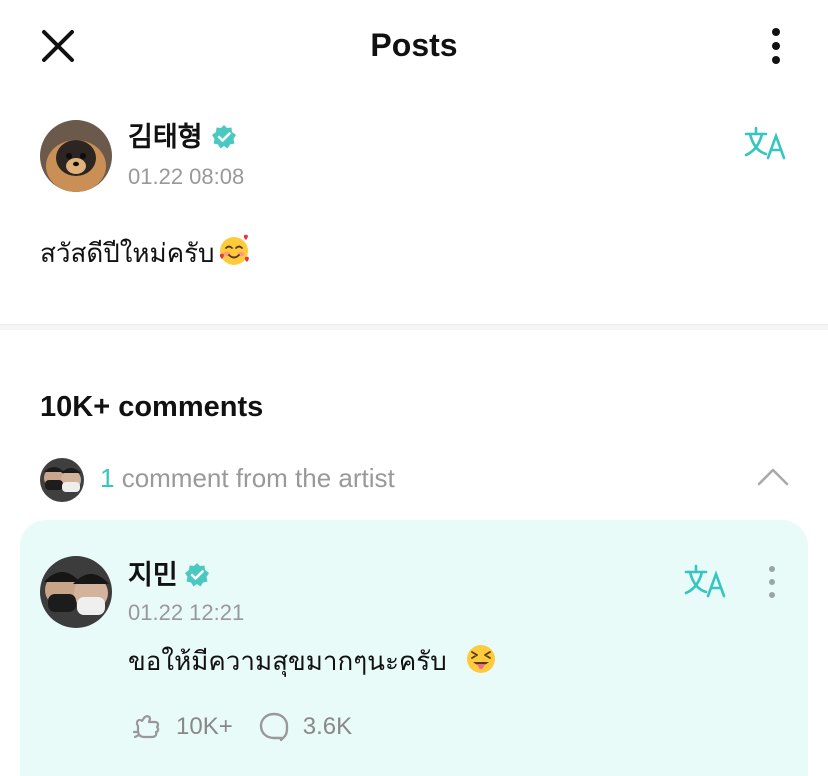 The image size is (828, 776). I want to click on author-row: 김태형, so click(182, 137).